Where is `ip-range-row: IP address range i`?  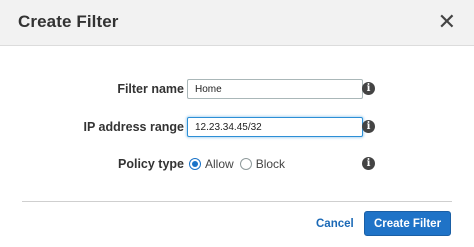
ip-range-row: IP address range i is located at coordinates (237, 128).